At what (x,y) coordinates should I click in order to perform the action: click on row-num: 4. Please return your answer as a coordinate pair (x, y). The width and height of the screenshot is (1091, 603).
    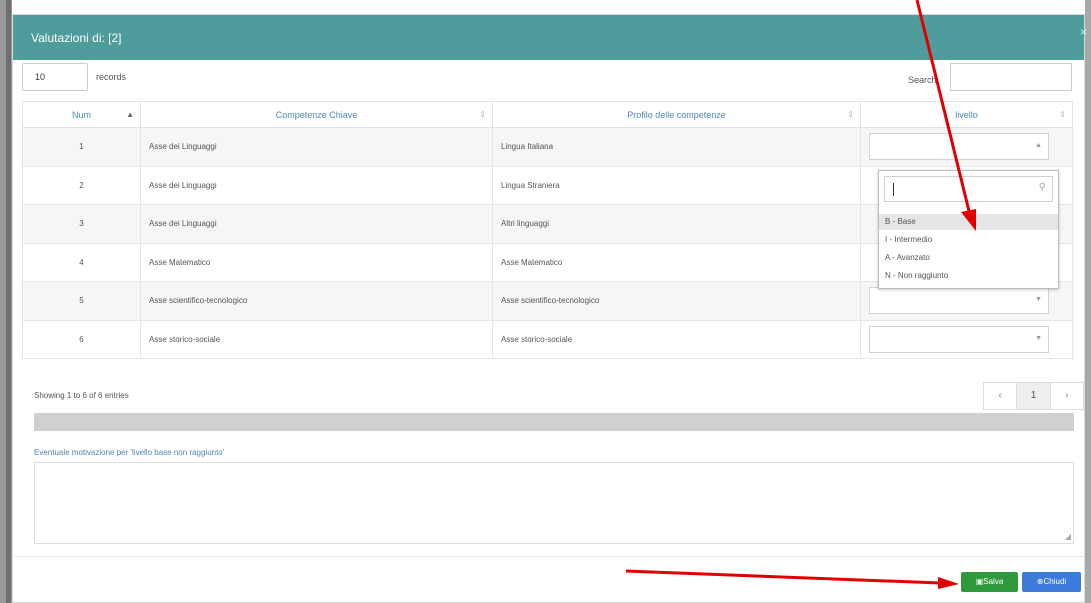
    Looking at the image, I should click on (81, 262).